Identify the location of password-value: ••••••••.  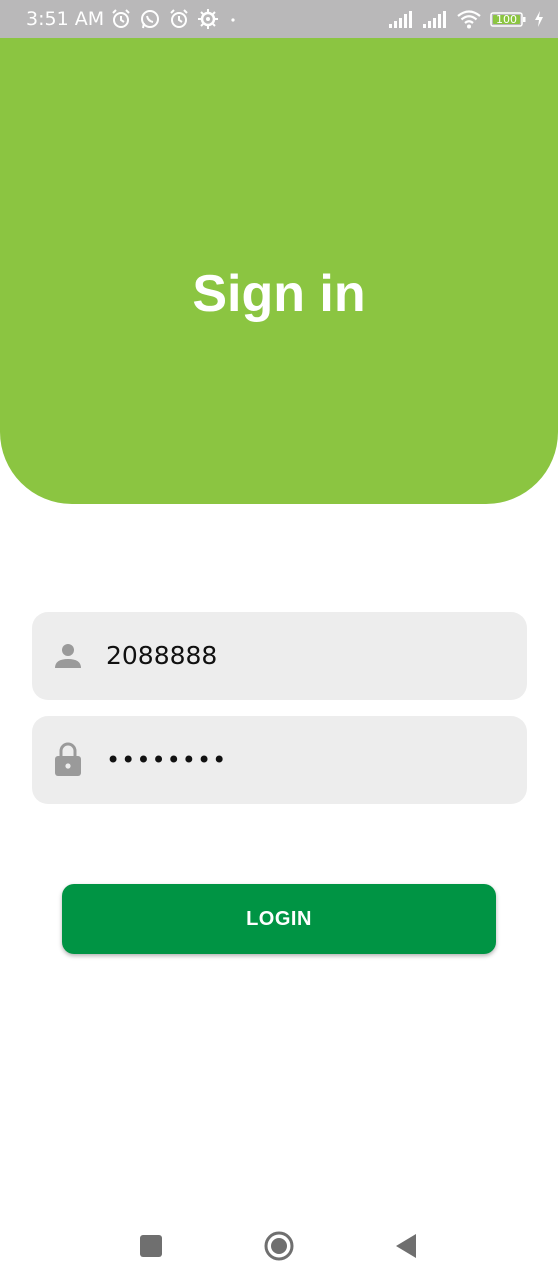
(308, 760).